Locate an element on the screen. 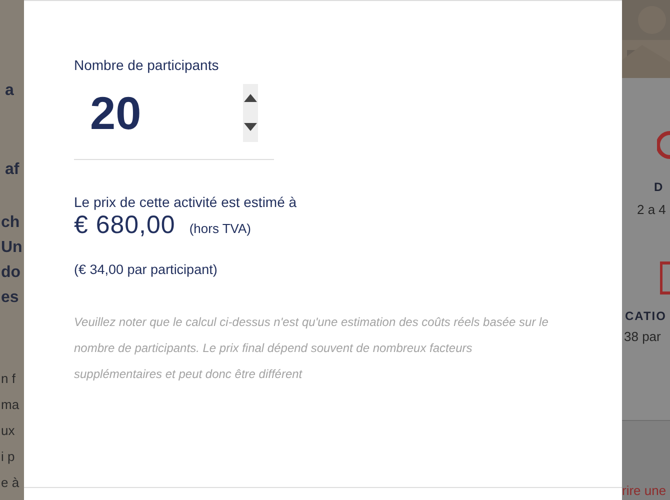 The image size is (670, 500). spinner is located at coordinates (250, 113).